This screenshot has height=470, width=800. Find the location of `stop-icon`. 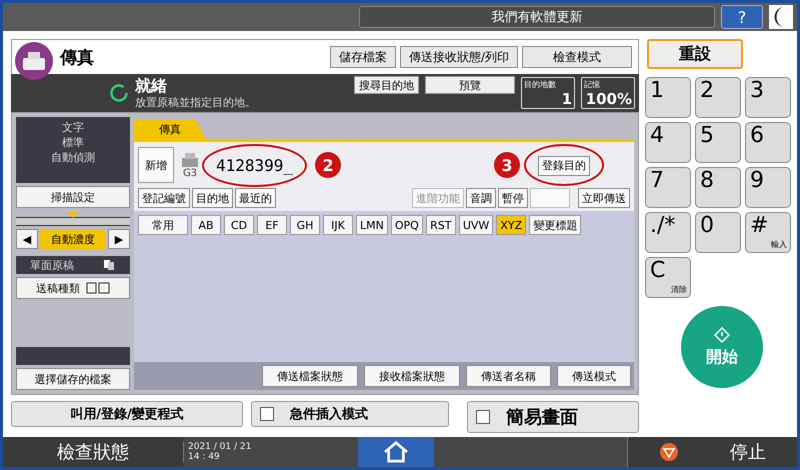

stop-icon is located at coordinates (669, 452).